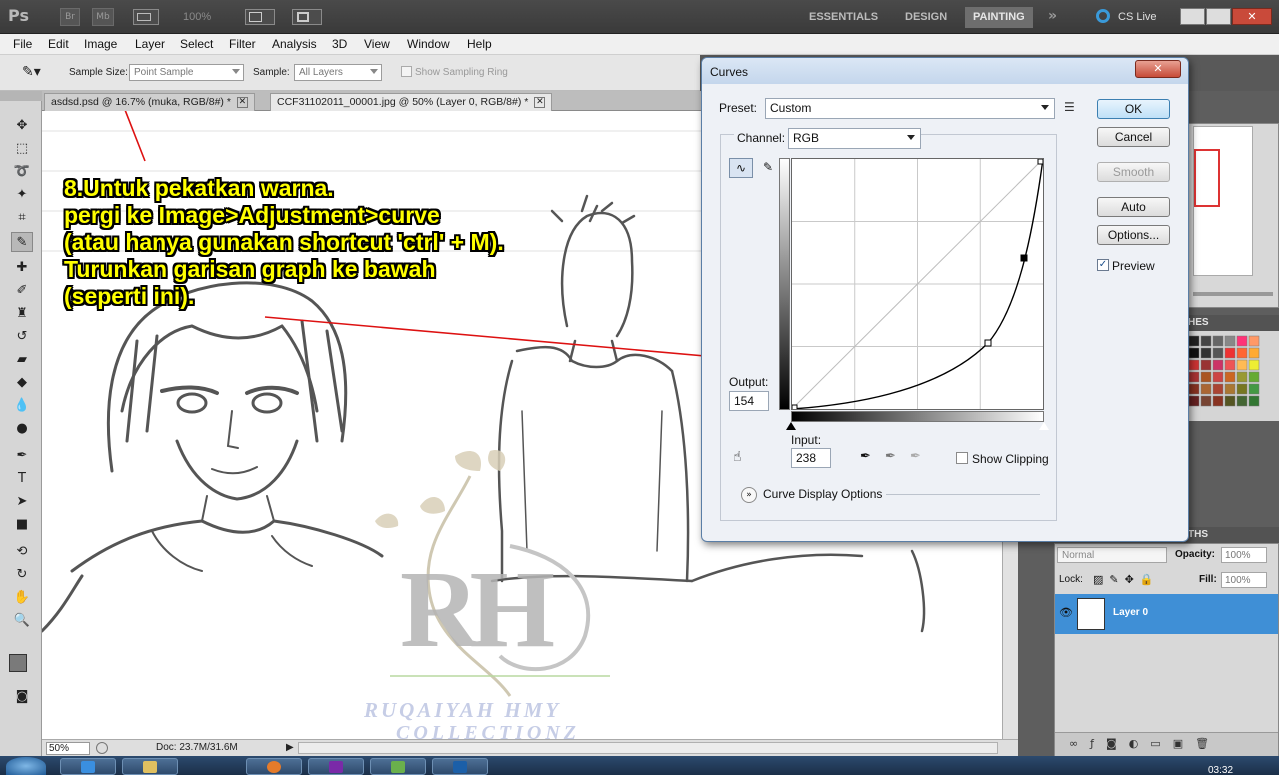  What do you see at coordinates (945, 71) in the screenshot?
I see `curves-titlebar: Curves ✕` at bounding box center [945, 71].